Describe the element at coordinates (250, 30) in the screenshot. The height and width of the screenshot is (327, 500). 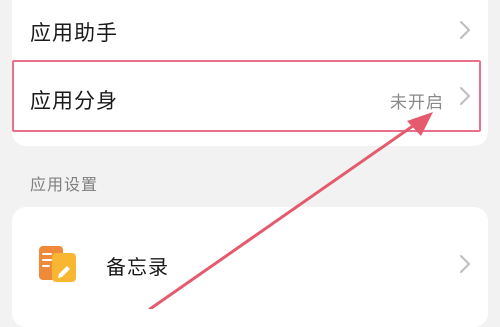
I see `row-app-assistant: 应用助手` at that location.